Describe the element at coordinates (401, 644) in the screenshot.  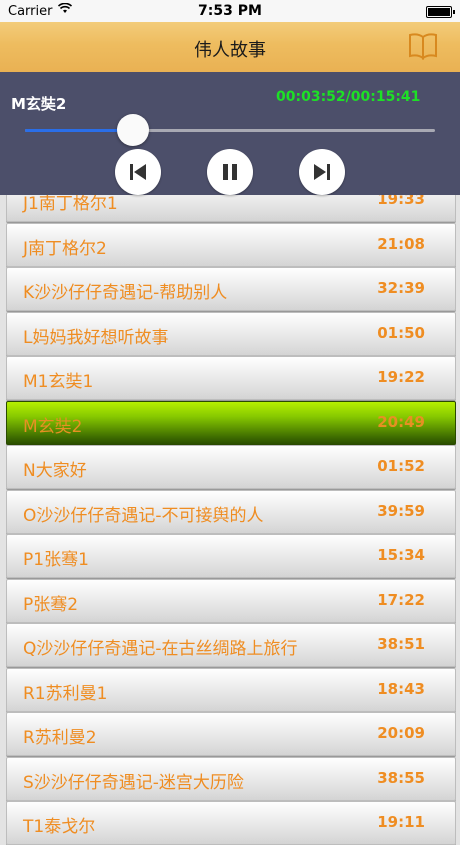
I see `story-duration: 38:51` at that location.